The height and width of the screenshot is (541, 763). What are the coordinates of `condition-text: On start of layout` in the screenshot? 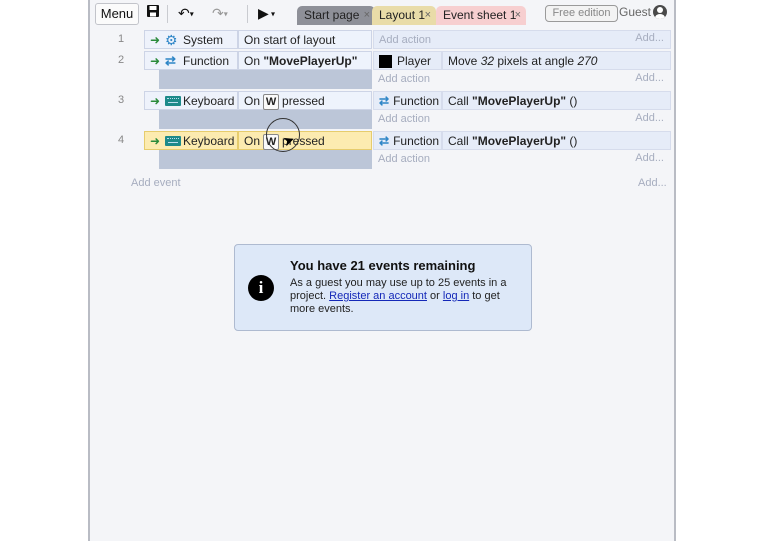 It's located at (305, 39).